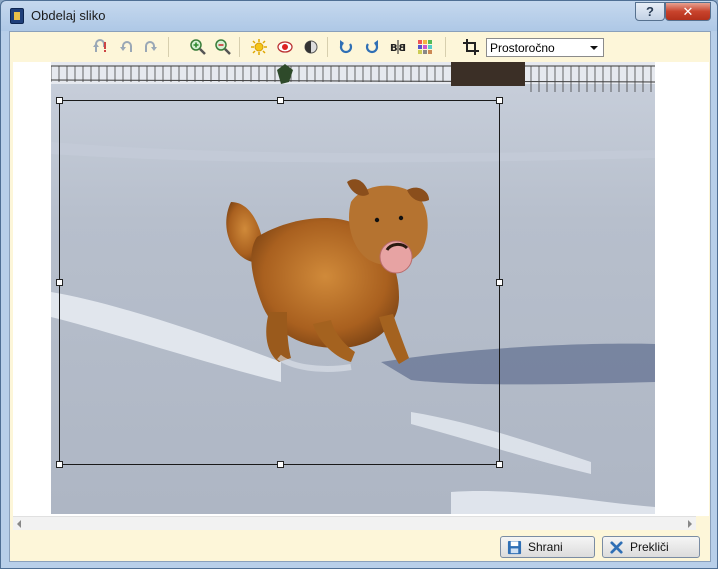 The width and height of the screenshot is (718, 569). I want to click on crop-handle-left, so click(59, 282).